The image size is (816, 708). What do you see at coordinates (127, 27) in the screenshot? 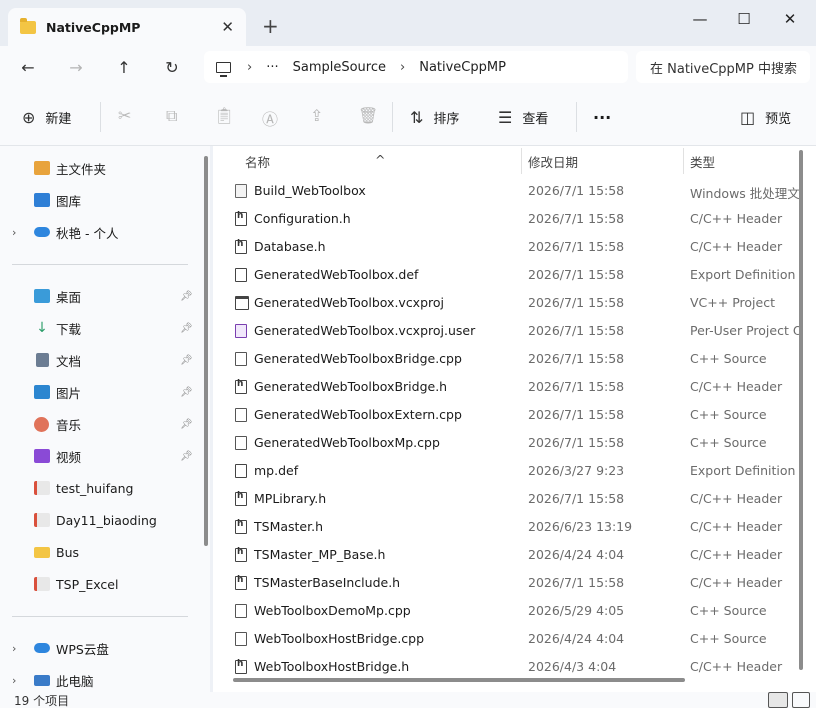
I see `tab-nativecppmp: NativeCppMP ✕` at bounding box center [127, 27].